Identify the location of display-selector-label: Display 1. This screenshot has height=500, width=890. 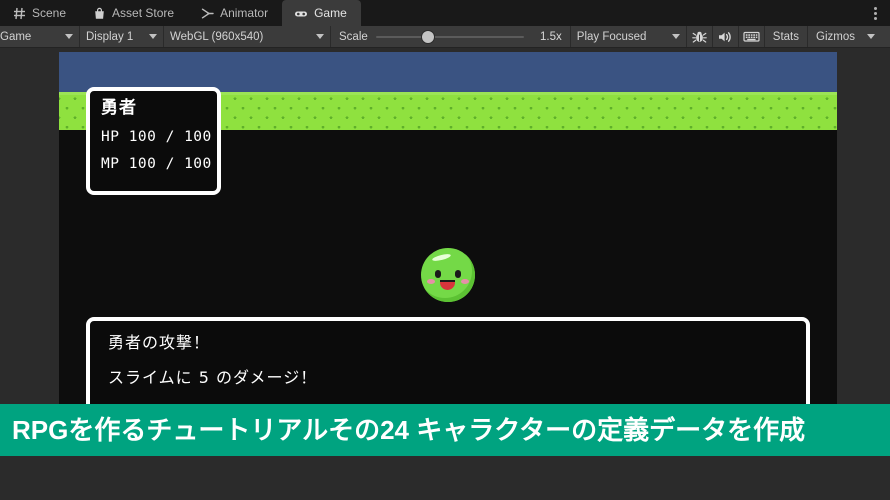
(110, 36).